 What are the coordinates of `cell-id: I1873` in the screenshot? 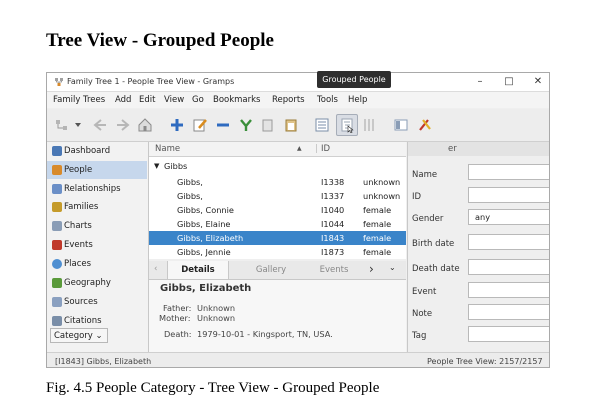 It's located at (333, 252).